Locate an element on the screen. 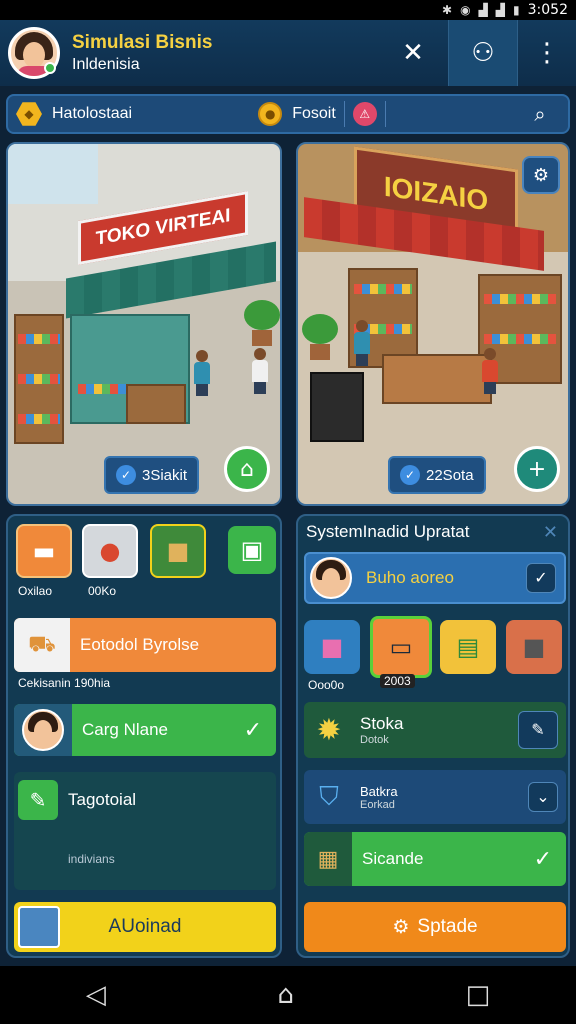 The width and height of the screenshot is (576, 1024). laptop-icon: ▭ is located at coordinates (401, 647).